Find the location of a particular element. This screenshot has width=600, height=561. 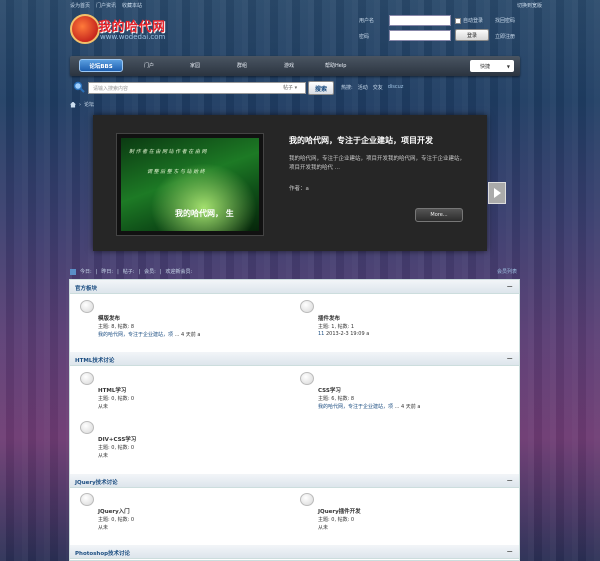

last-post-time: ... 4 天前 is located at coordinates (185, 335).